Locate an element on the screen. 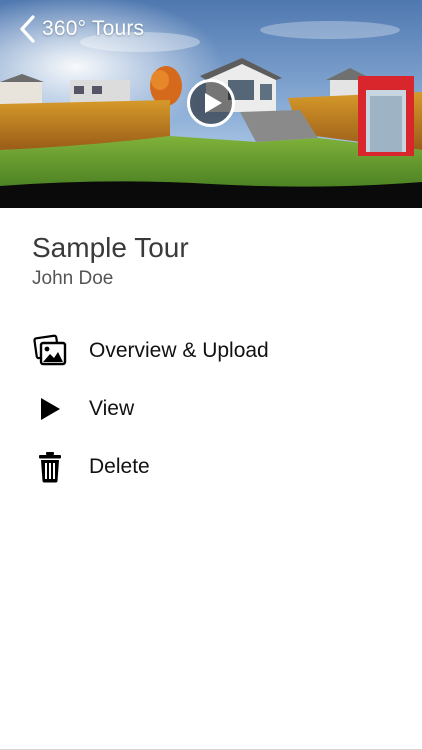 Image resolution: width=422 pixels, height=750 pixels. overview-upload-item: Overview & Upload is located at coordinates (211, 351).